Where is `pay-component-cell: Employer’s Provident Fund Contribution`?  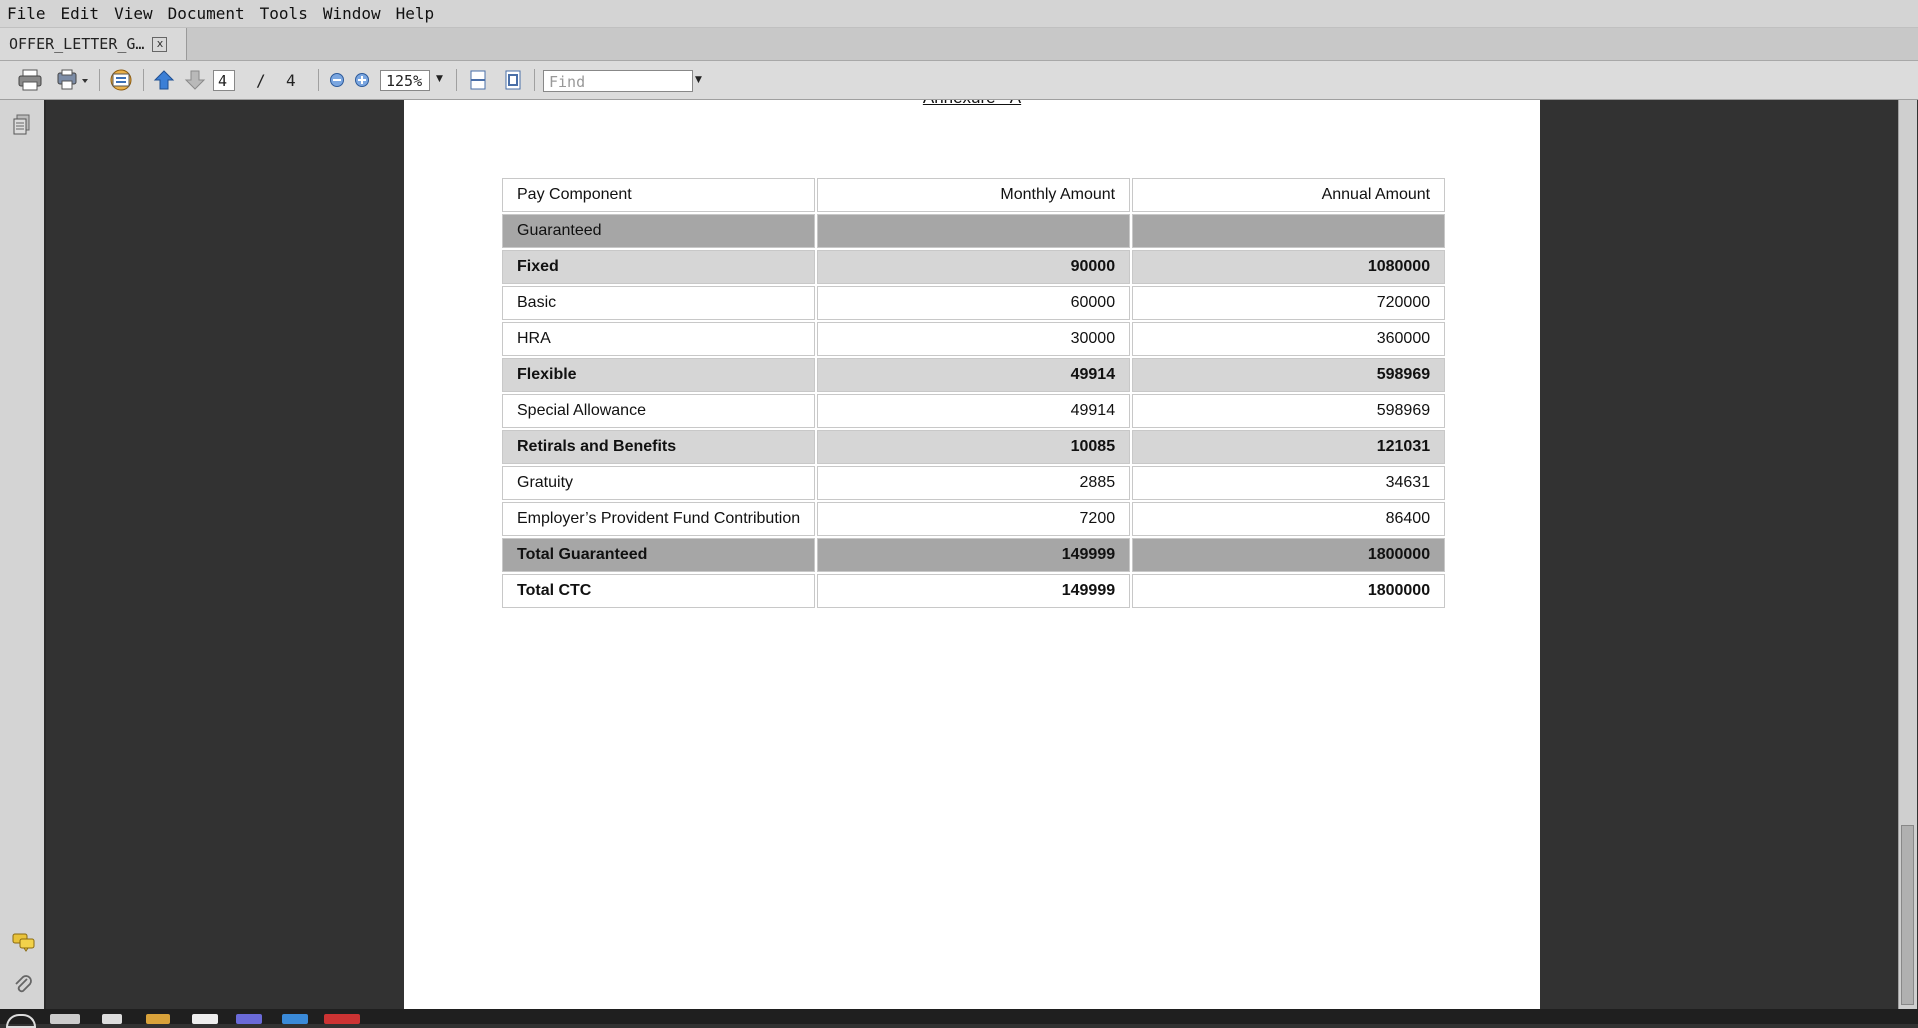 pay-component-cell: Employer’s Provident Fund Contribution is located at coordinates (659, 519).